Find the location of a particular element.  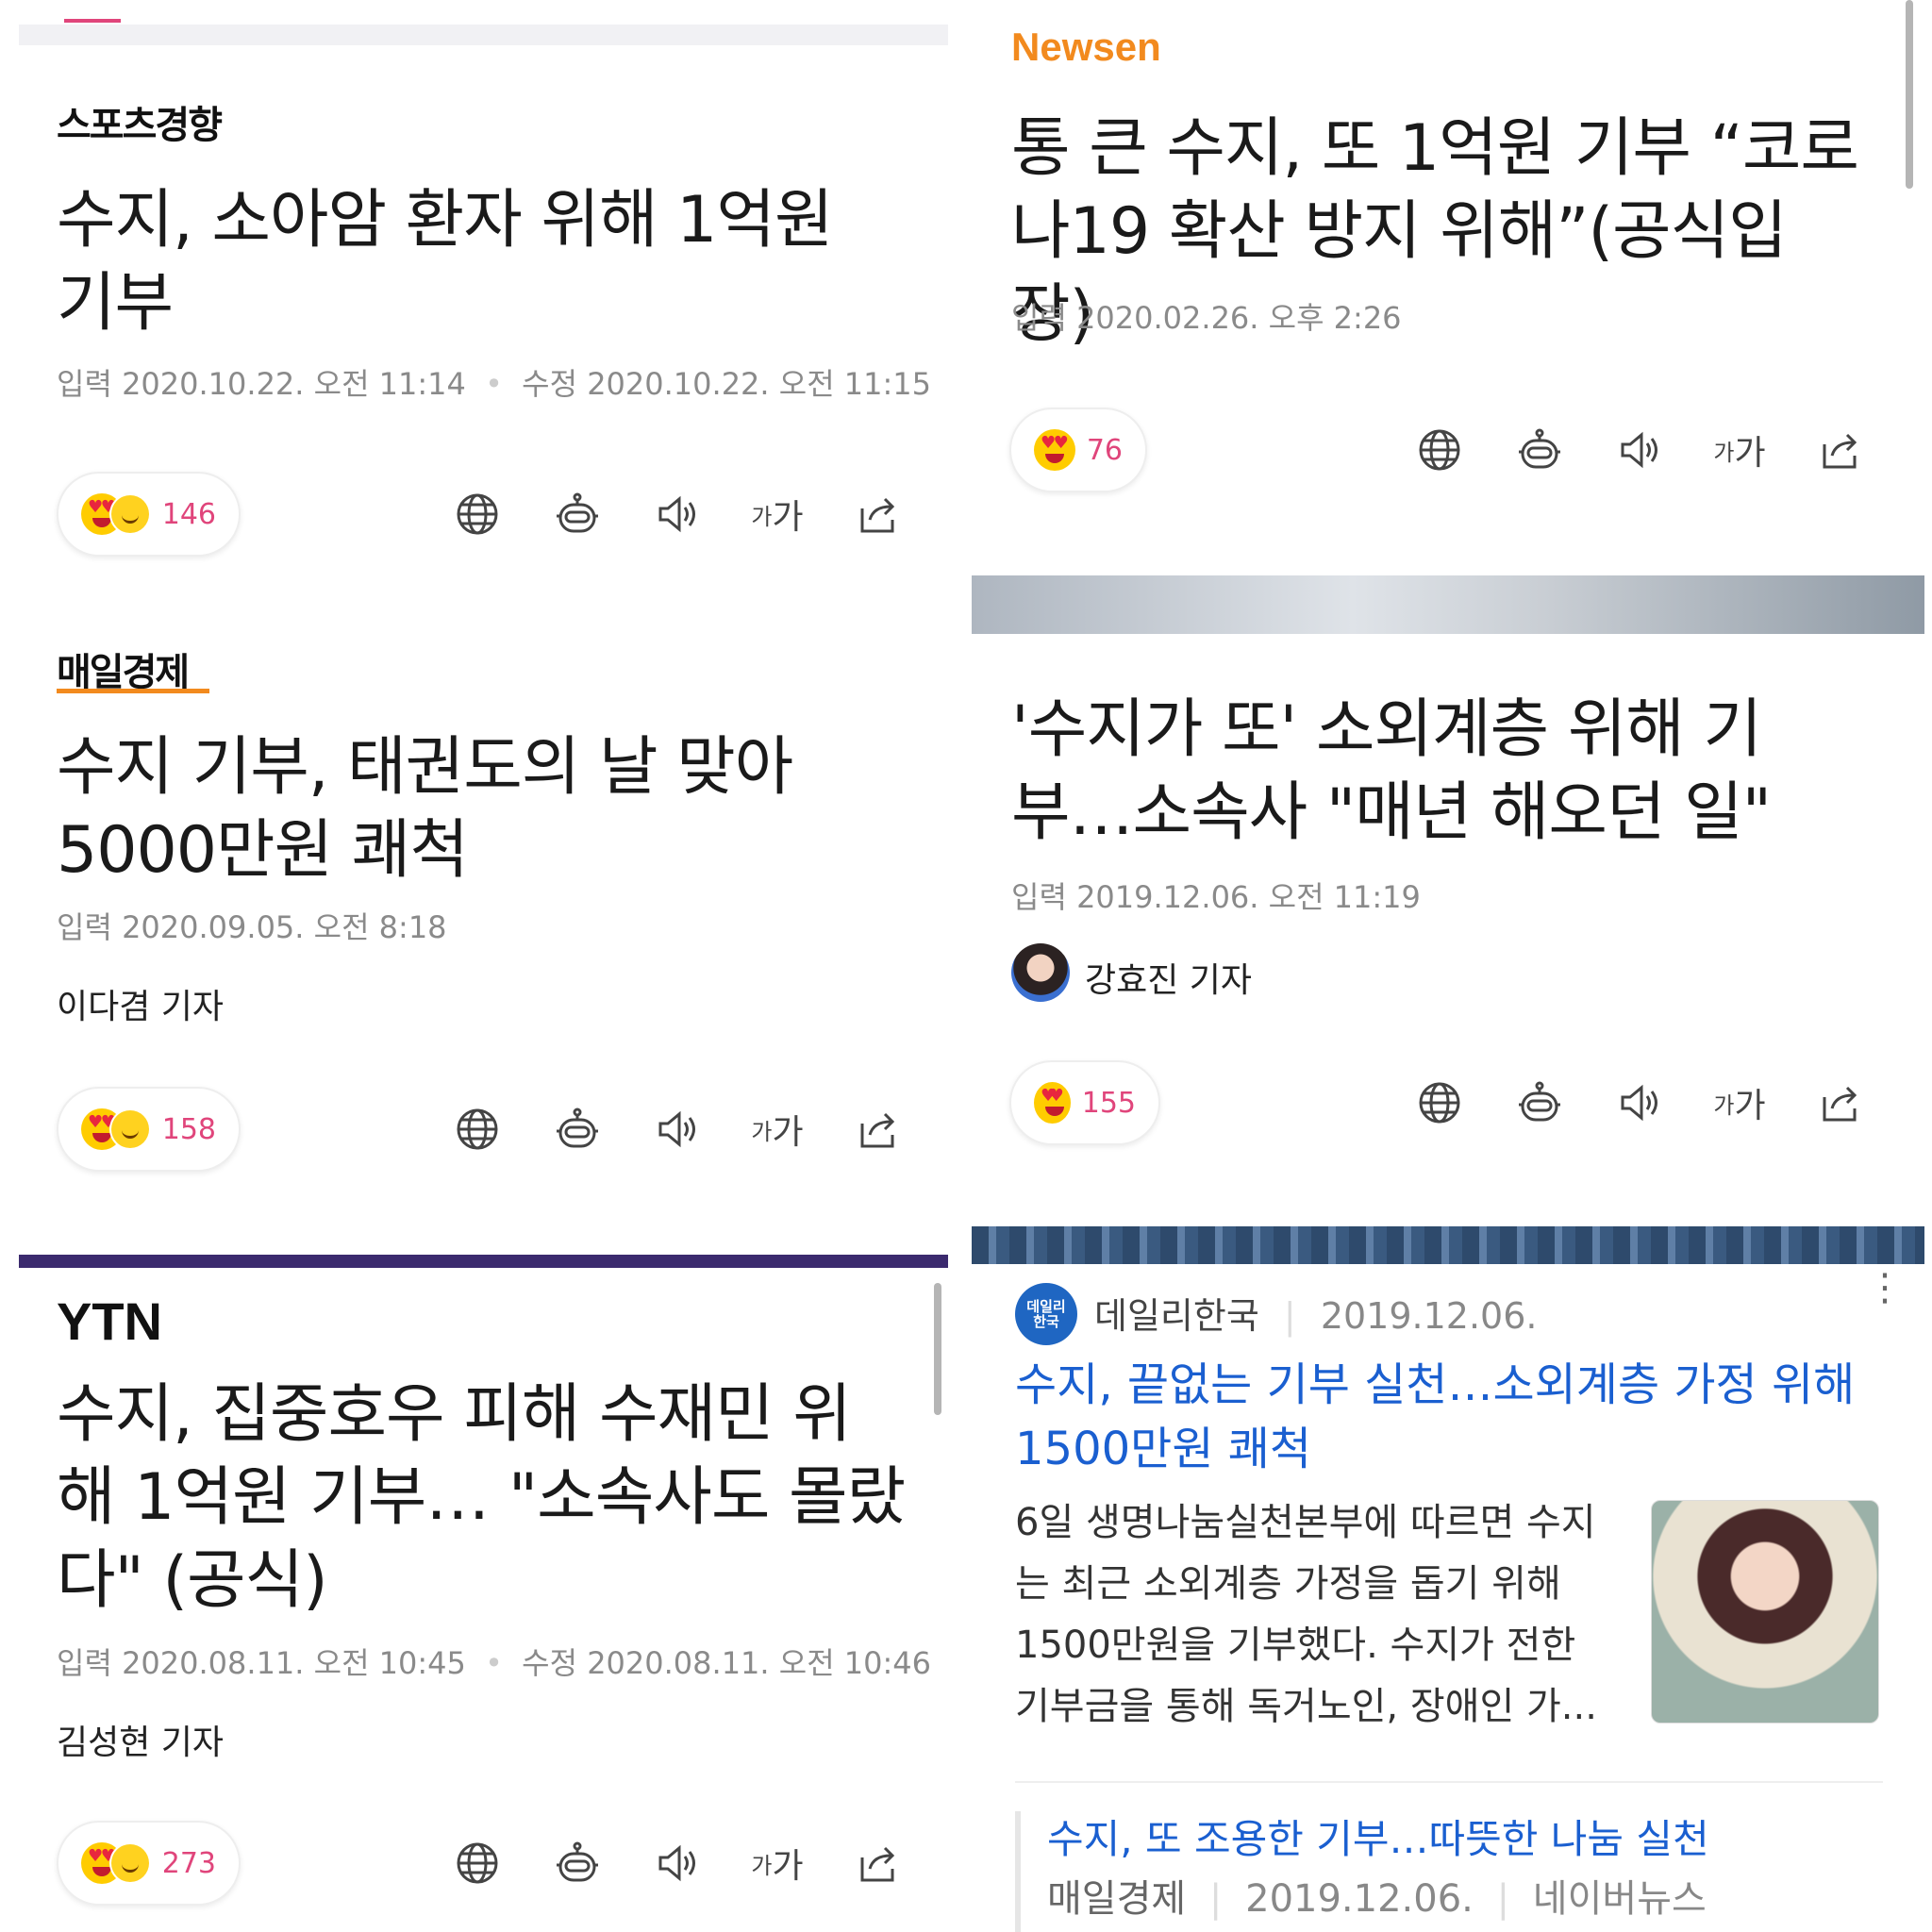

source-logo-text: 데일리 한국 is located at coordinates (1046, 1314).